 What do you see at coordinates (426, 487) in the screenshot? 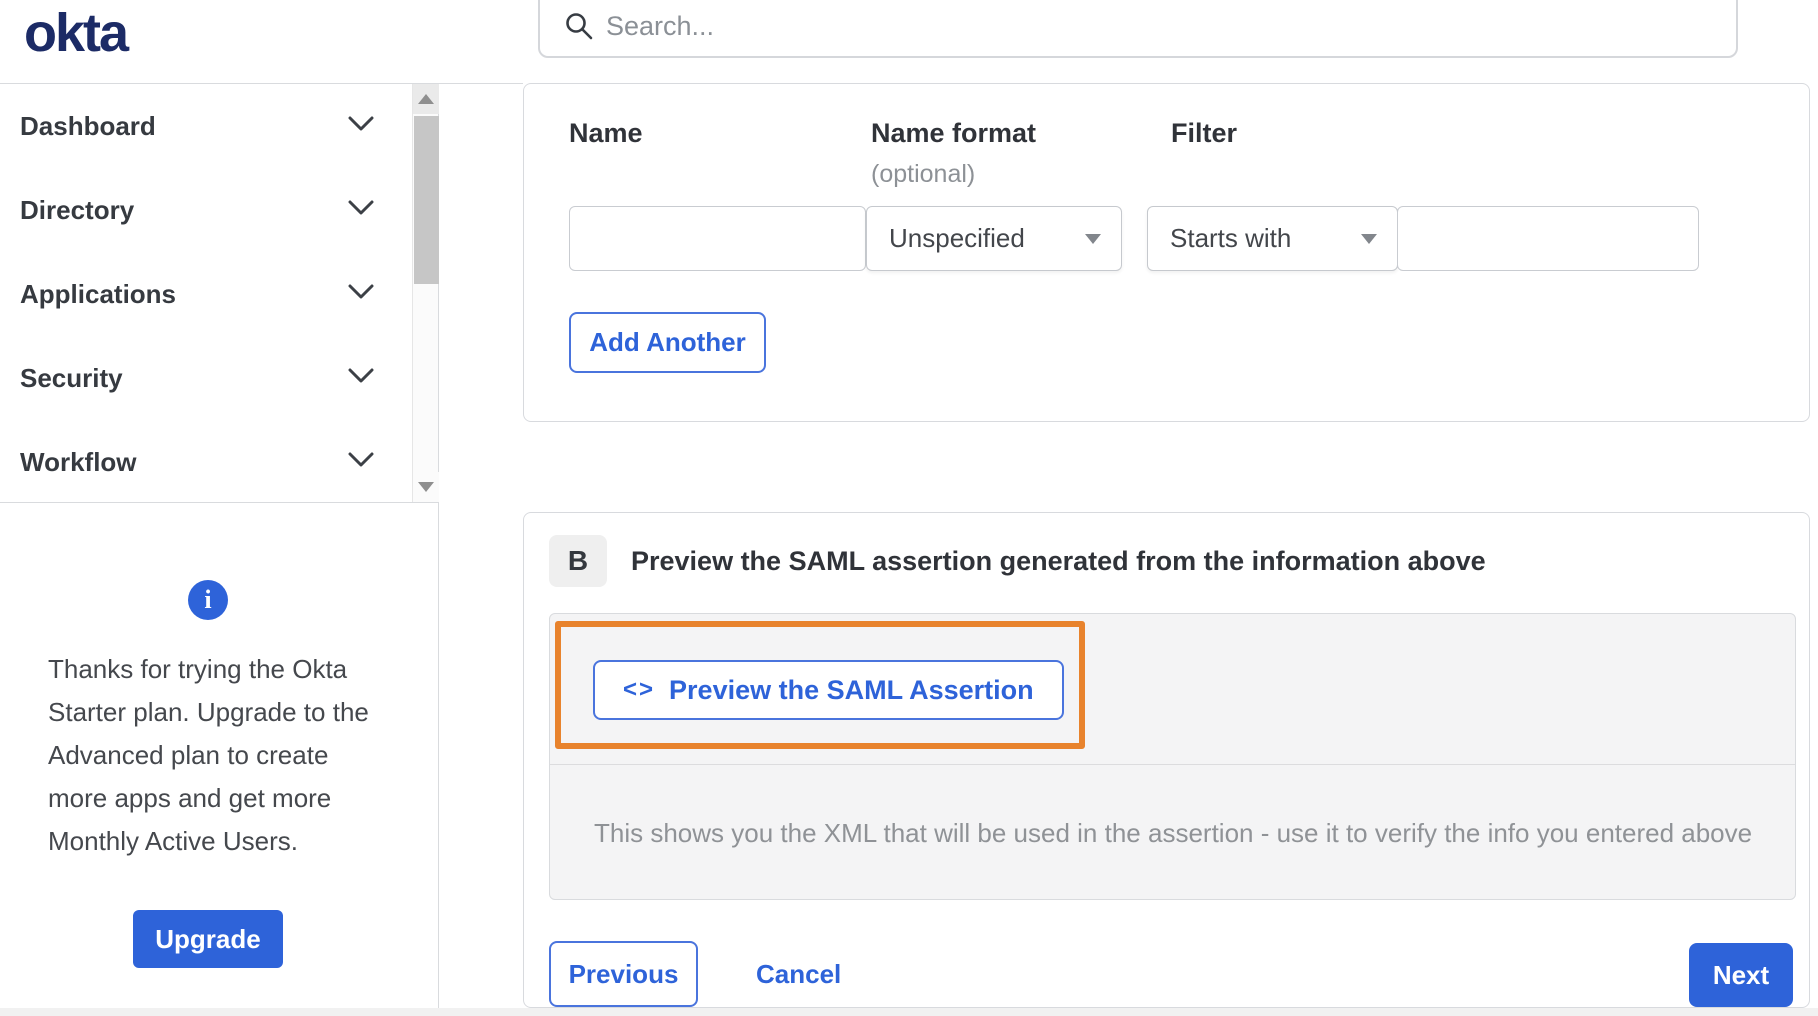
I see `scroll-down-icon` at bounding box center [426, 487].